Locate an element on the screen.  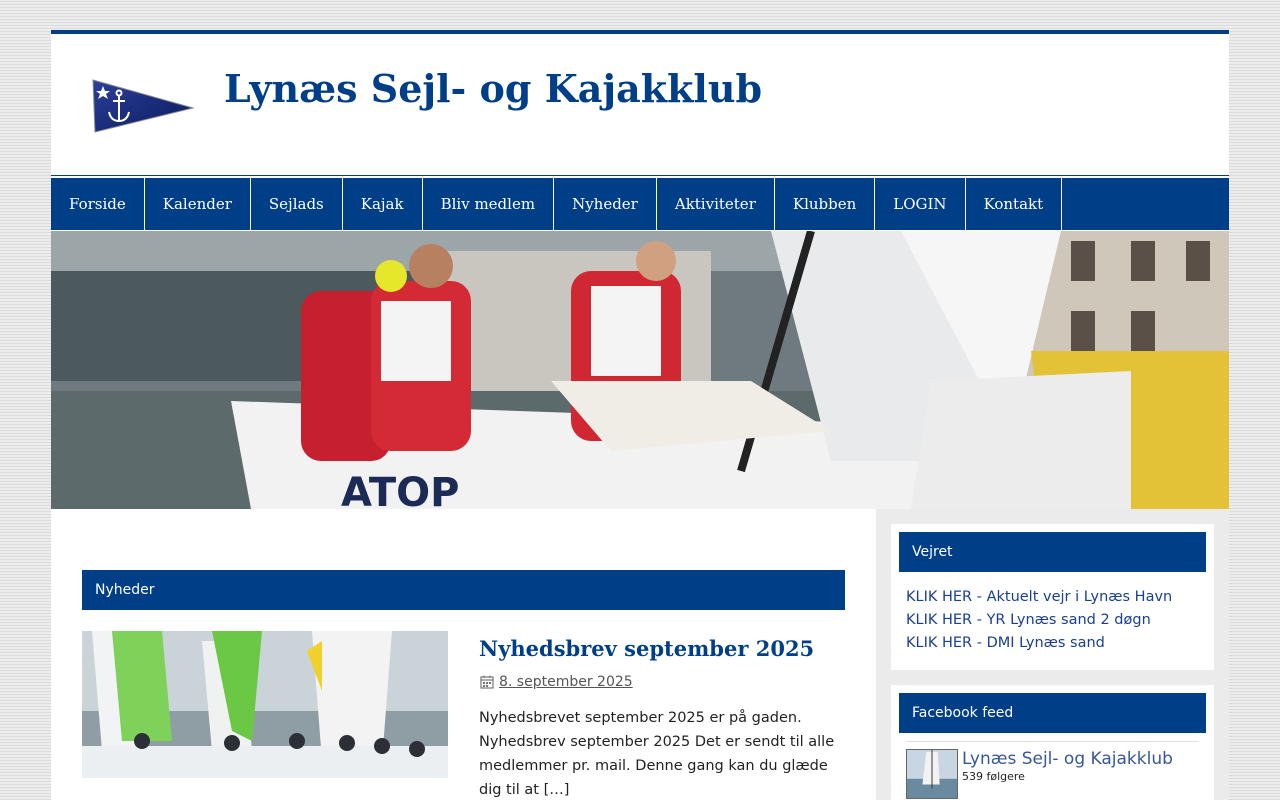
post-date: 8. september 2025 is located at coordinates (556, 682).